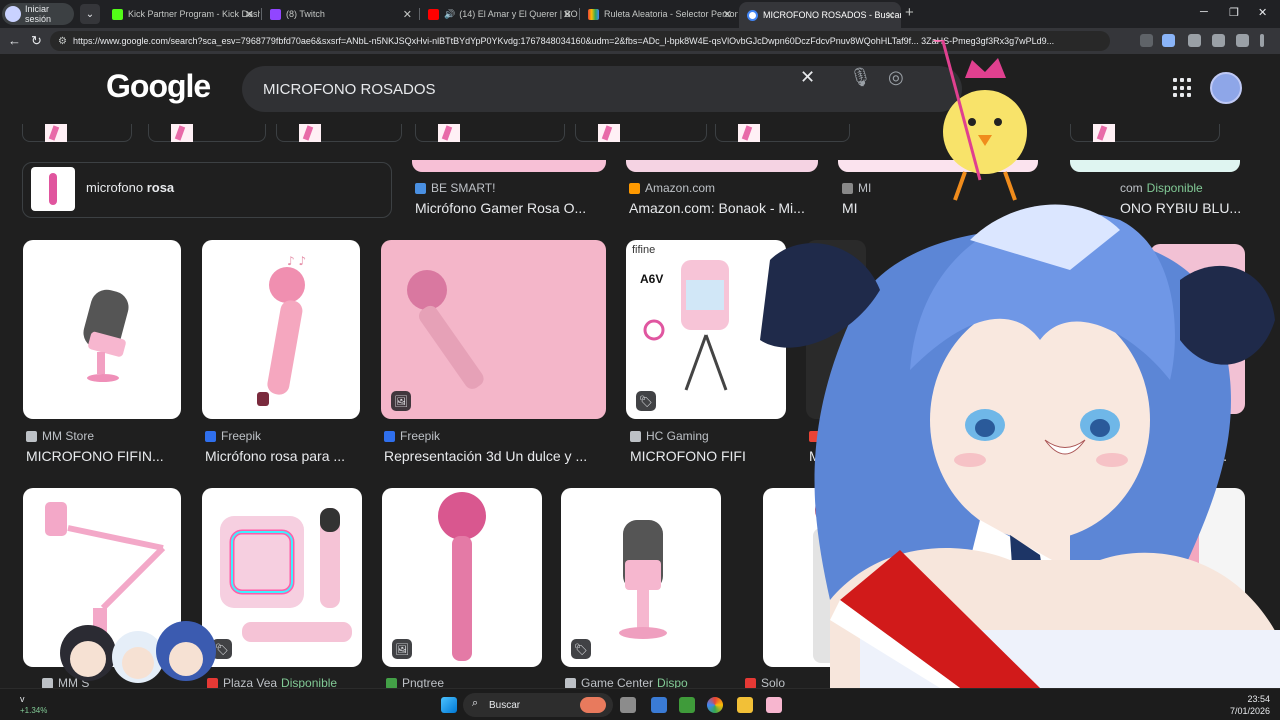 The width and height of the screenshot is (1280, 720). I want to click on widgets-icon, so click(659, 705).